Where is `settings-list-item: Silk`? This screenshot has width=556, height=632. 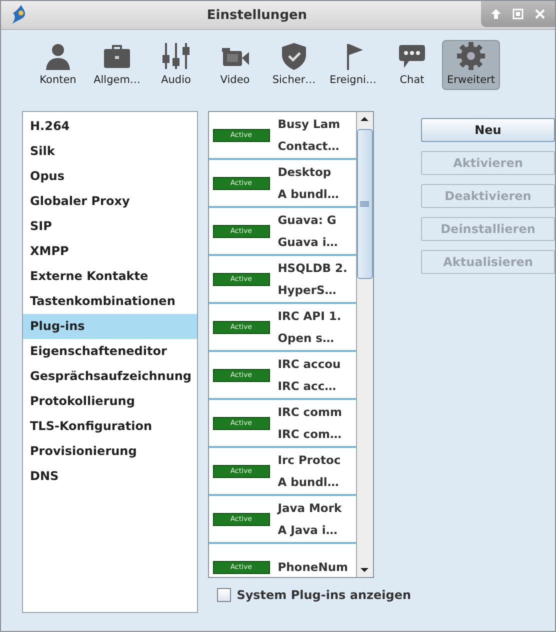
settings-list-item: Silk is located at coordinates (110, 151).